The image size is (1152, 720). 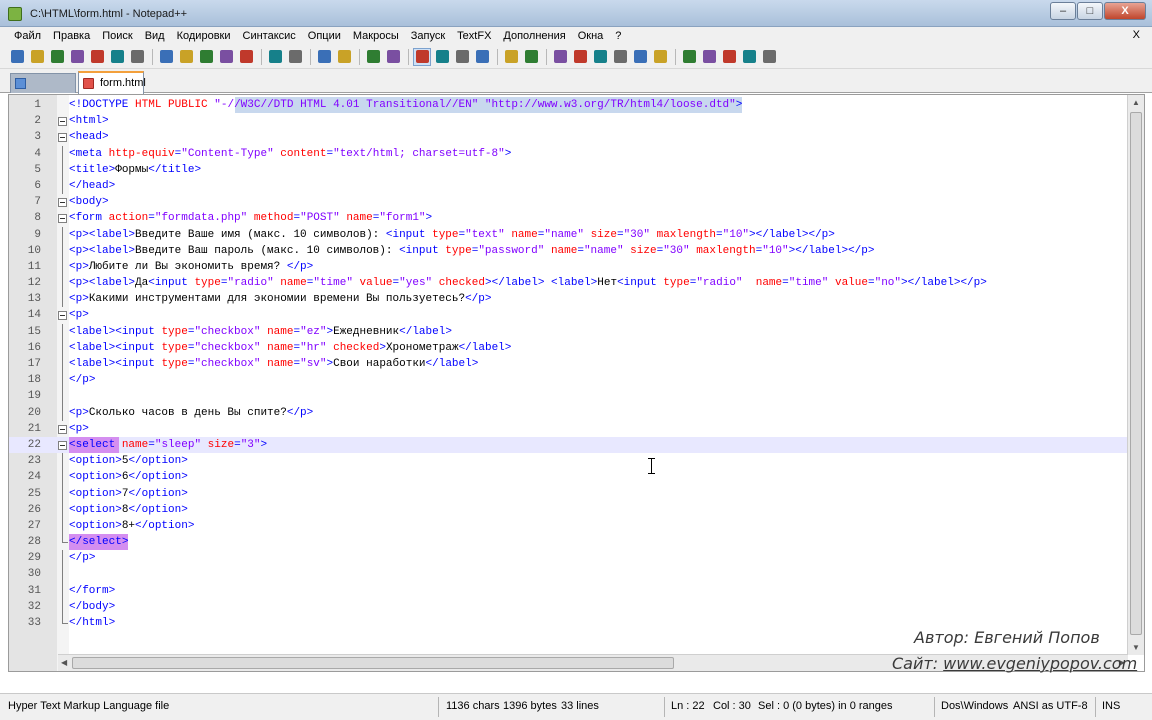 I want to click on doc-map-button, so click(x=531, y=57).